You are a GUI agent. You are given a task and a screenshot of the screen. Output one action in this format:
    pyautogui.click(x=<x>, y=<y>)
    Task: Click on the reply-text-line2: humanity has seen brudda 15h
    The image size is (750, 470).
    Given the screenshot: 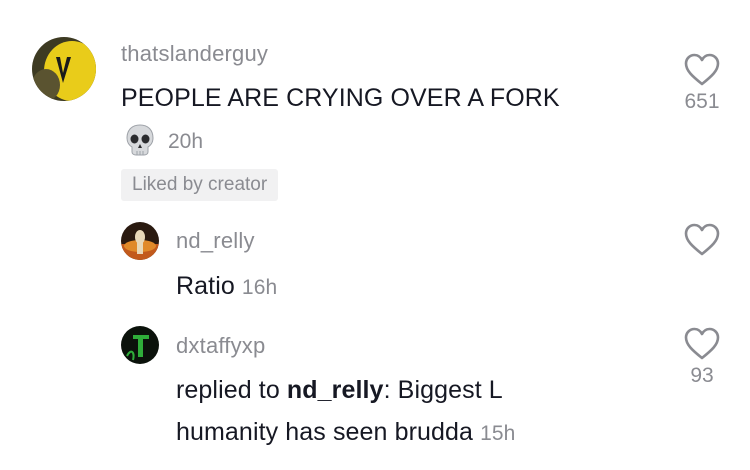 What is the action you would take?
    pyautogui.click(x=345, y=432)
    